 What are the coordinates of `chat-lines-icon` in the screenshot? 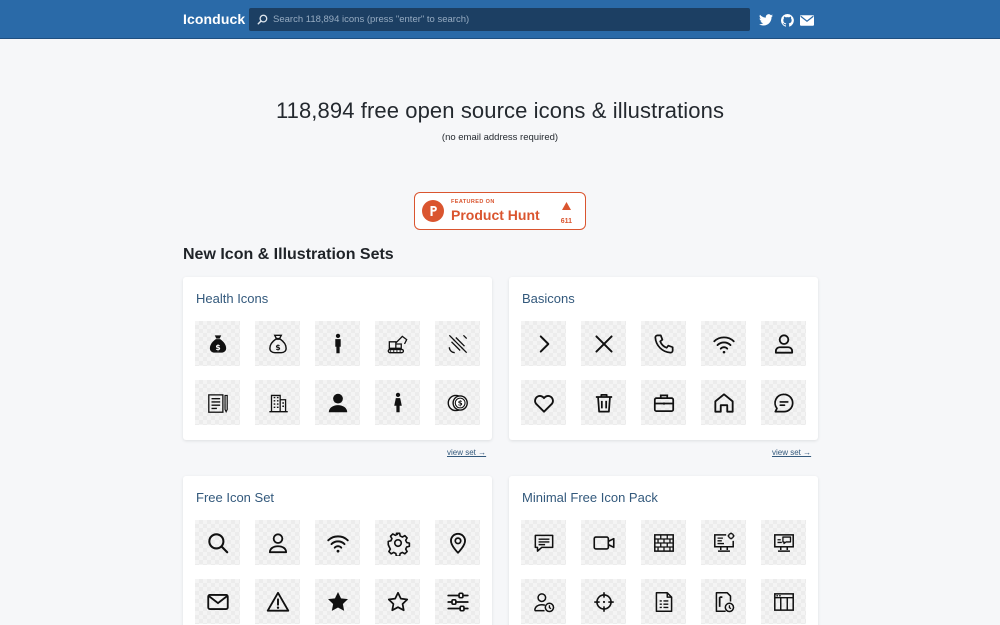 It's located at (543, 542).